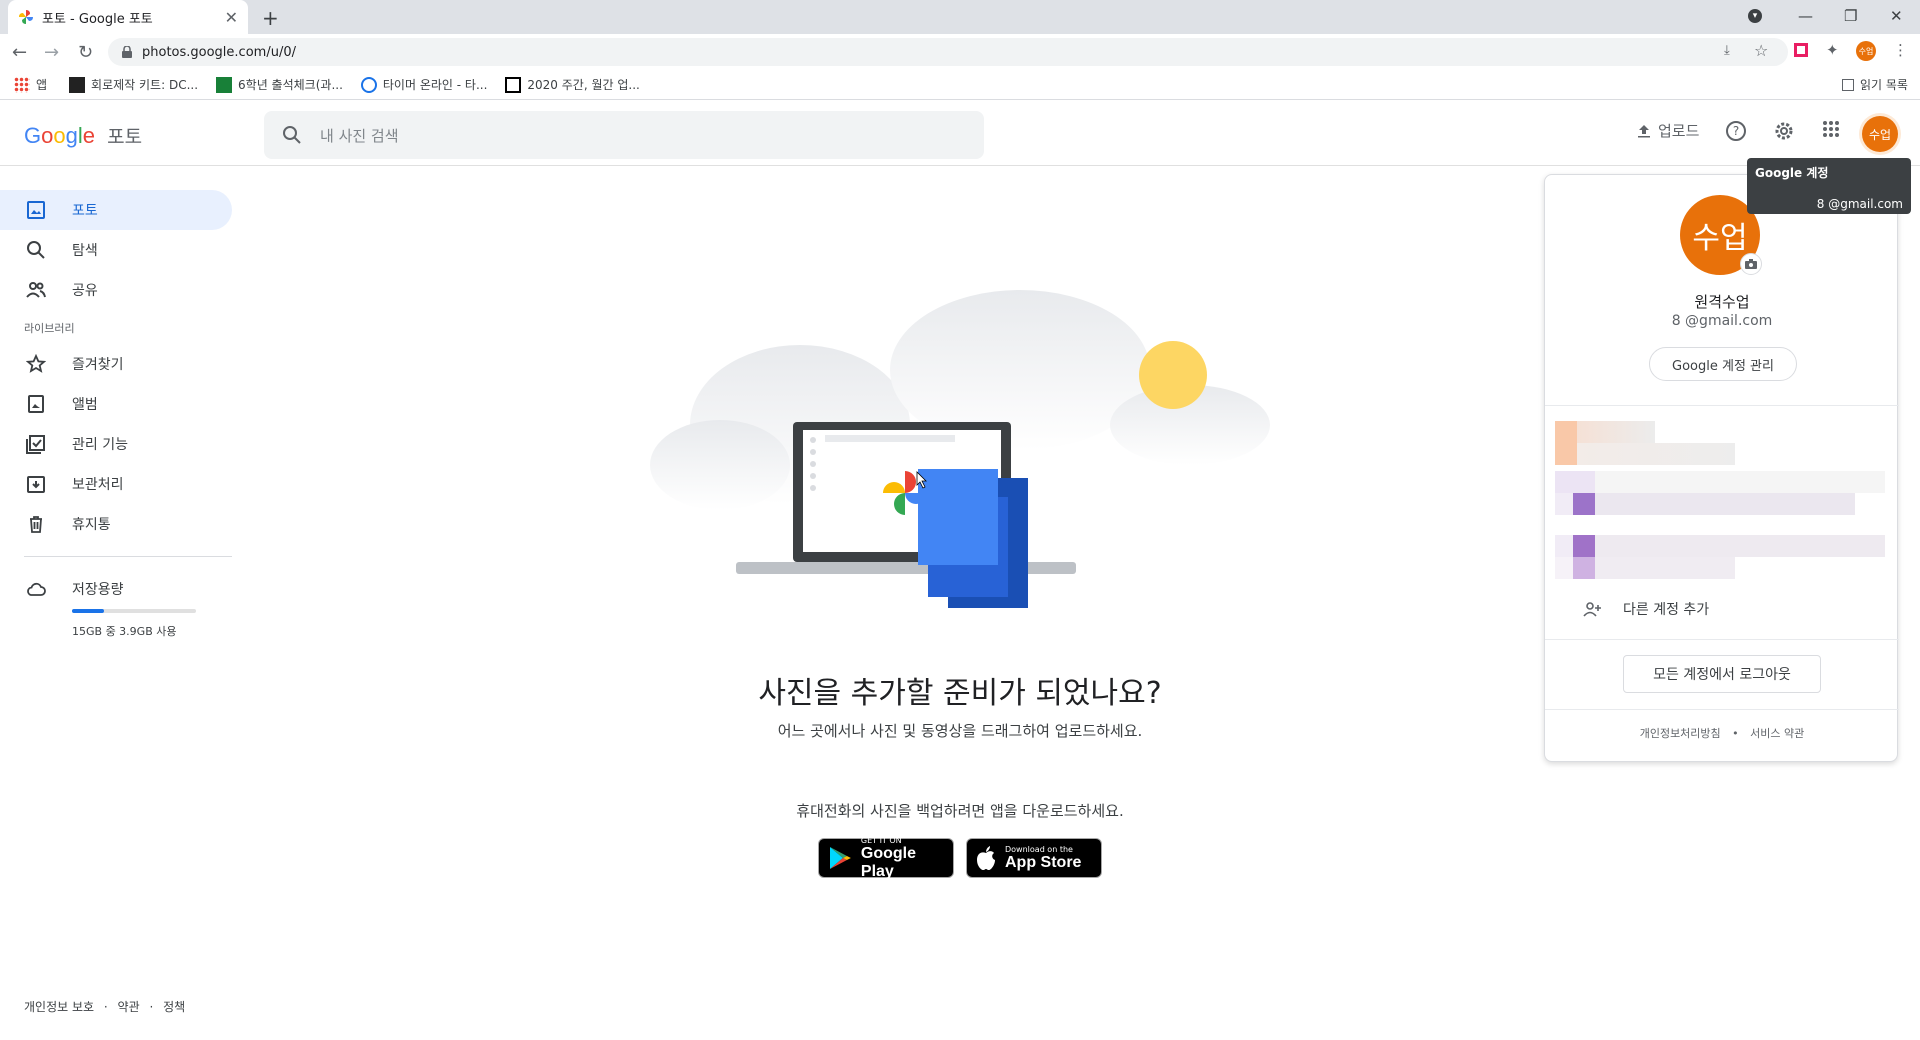  What do you see at coordinates (36, 290) in the screenshot?
I see `people-icon` at bounding box center [36, 290].